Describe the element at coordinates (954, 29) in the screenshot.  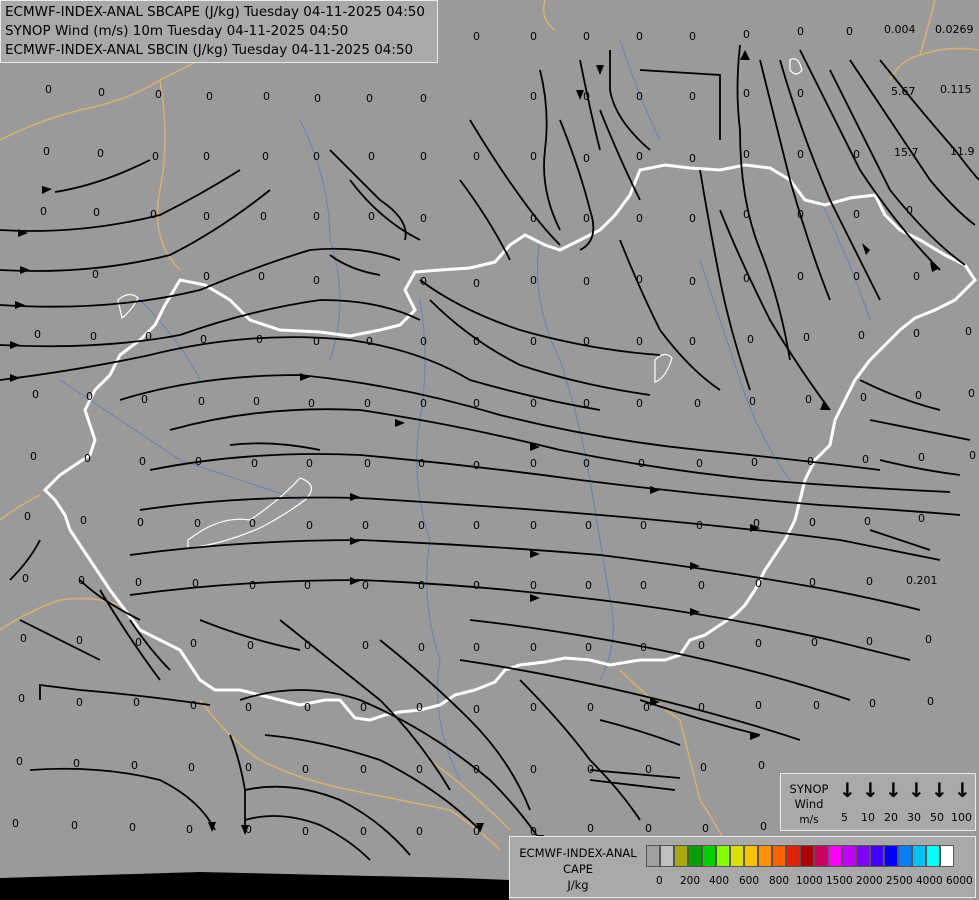
I see `cape-value: 0.0269` at that location.